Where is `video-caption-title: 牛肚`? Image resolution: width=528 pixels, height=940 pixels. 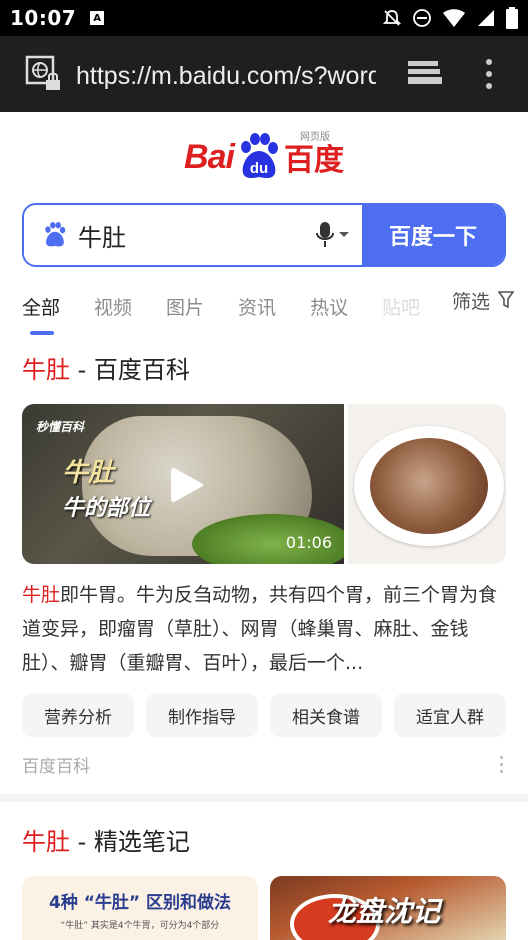
video-caption-title: 牛肚 is located at coordinates (88, 473).